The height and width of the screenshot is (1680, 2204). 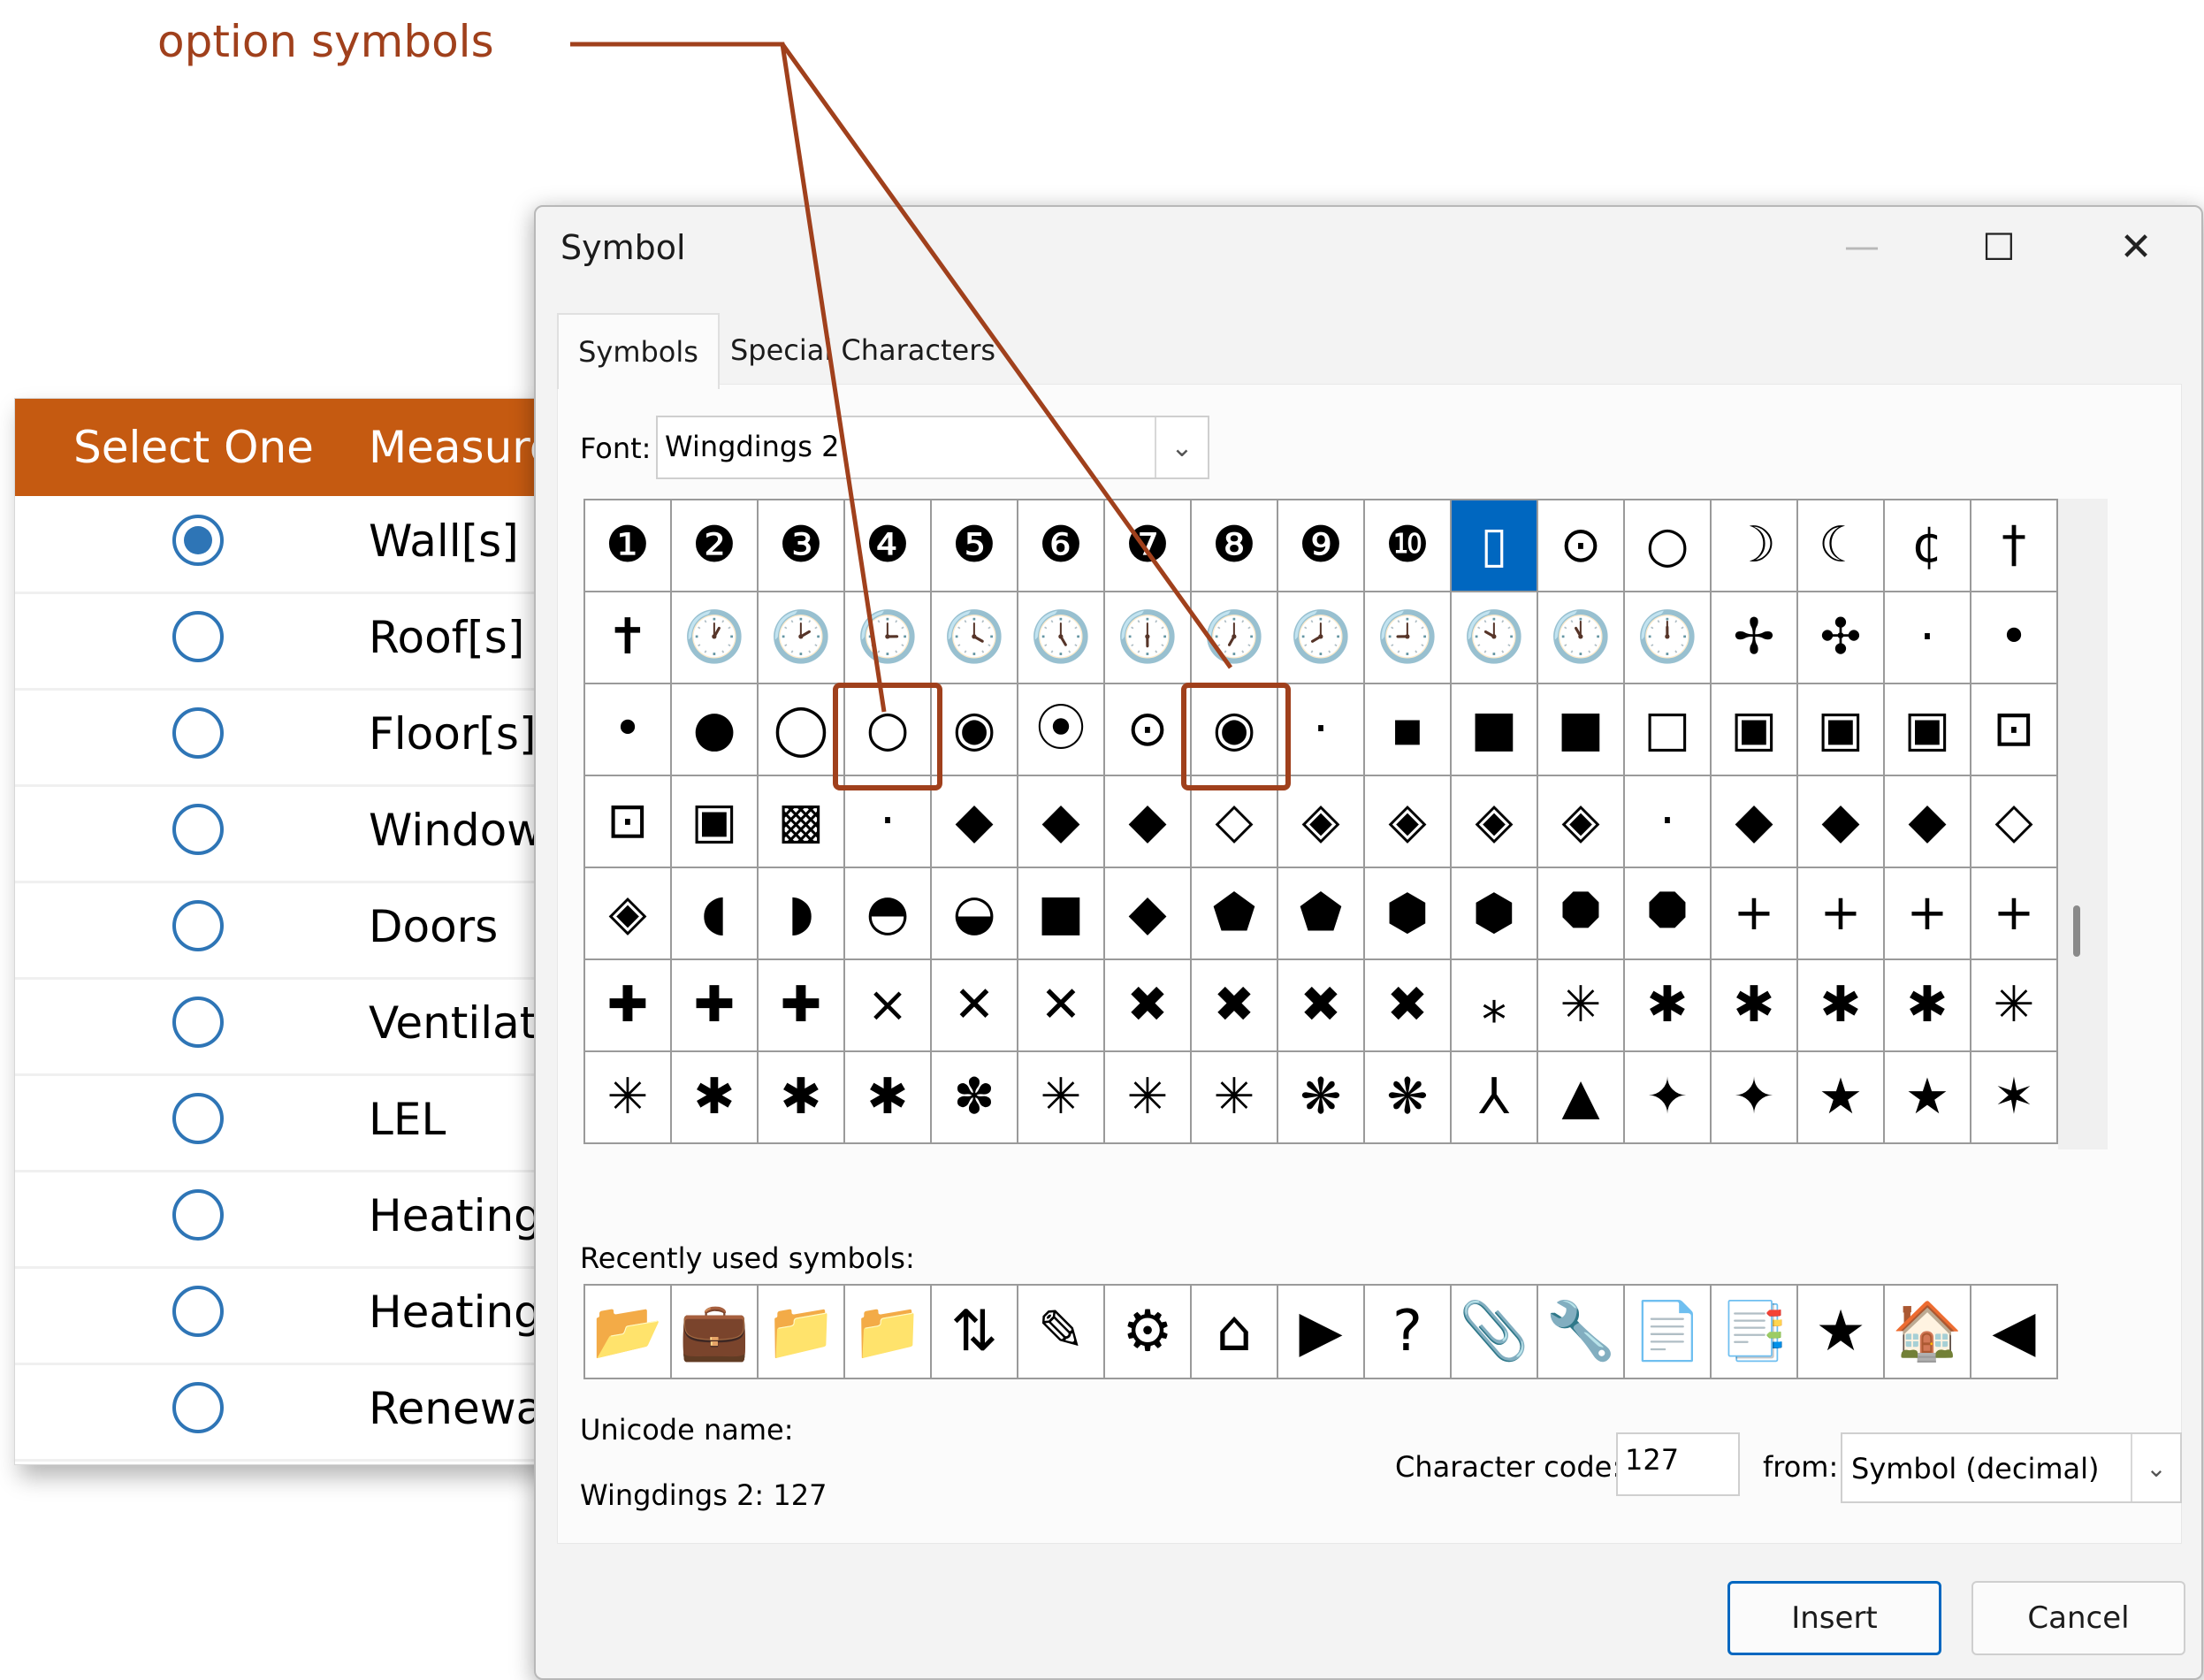 What do you see at coordinates (1235, 546) in the screenshot?
I see `symbol-cell: ❽` at bounding box center [1235, 546].